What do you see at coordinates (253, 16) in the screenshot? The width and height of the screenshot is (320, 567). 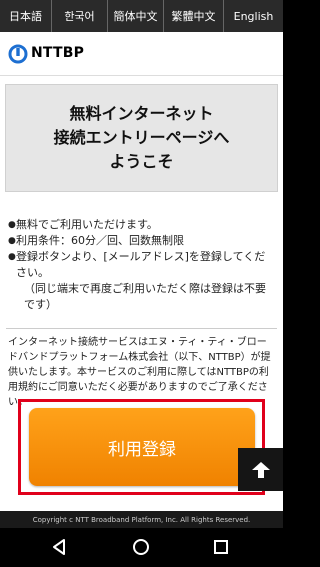 I see `lang-english: English` at bounding box center [253, 16].